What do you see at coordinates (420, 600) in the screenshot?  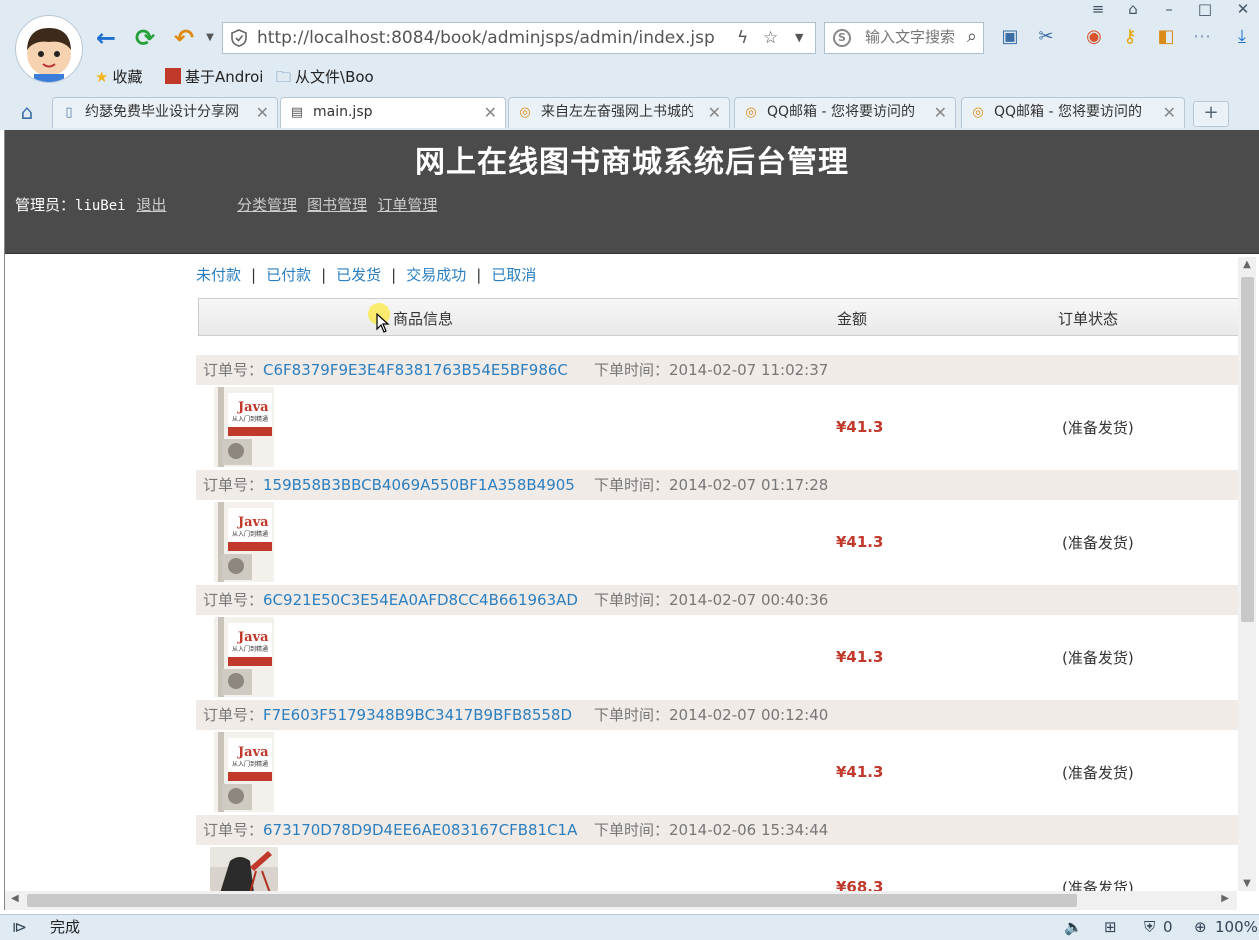 I see `order-id-link: 6C921E50C3E54EA0AFD8CC4B661963AD` at bounding box center [420, 600].